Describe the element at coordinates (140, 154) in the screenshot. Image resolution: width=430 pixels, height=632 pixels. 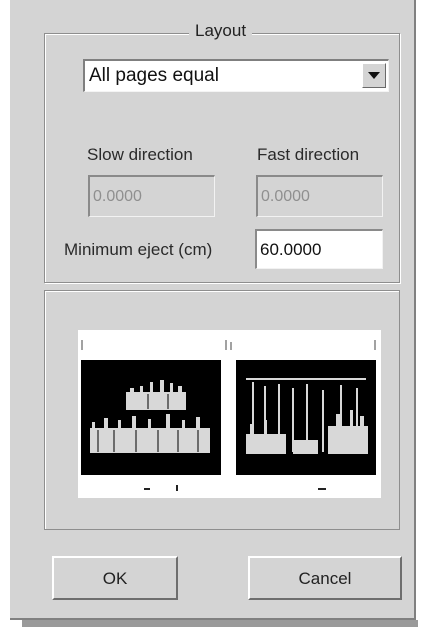
I see `slow-direction-label: Slow direction` at that location.